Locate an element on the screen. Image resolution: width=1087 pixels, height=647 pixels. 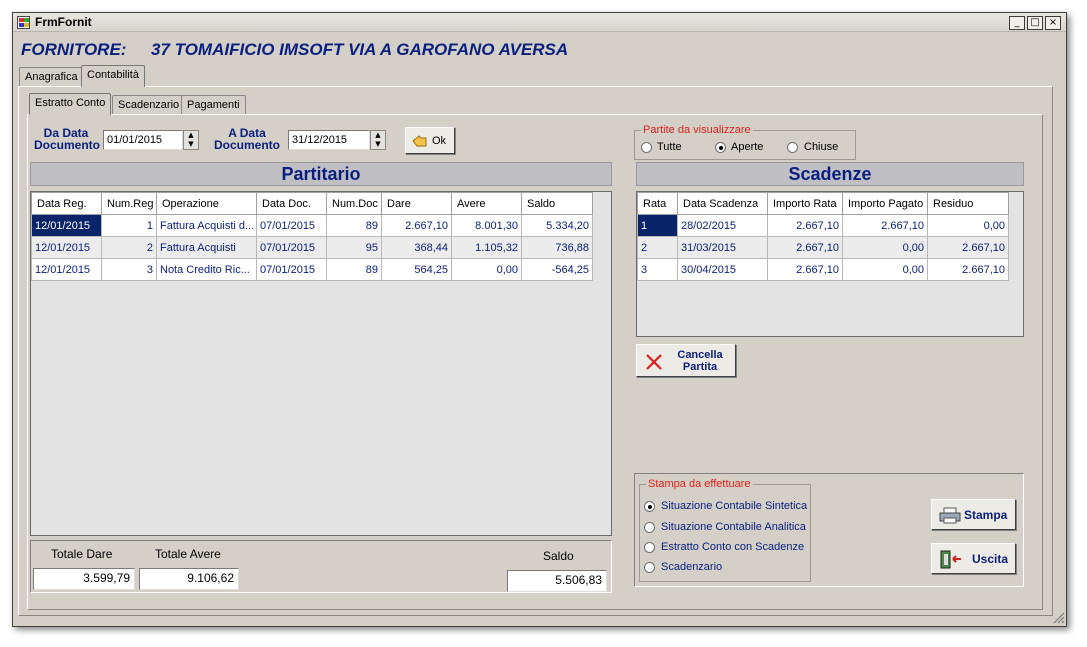
to-date-input: 31/12/2015 is located at coordinates (329, 140).